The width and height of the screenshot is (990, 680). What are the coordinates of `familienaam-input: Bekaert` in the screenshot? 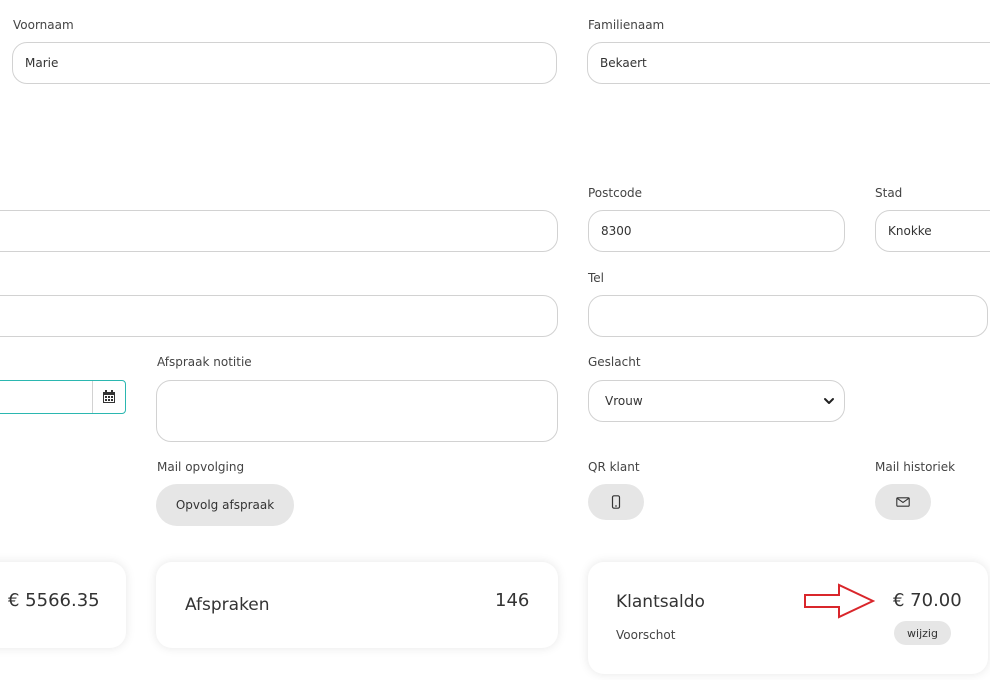 It's located at (788, 63).